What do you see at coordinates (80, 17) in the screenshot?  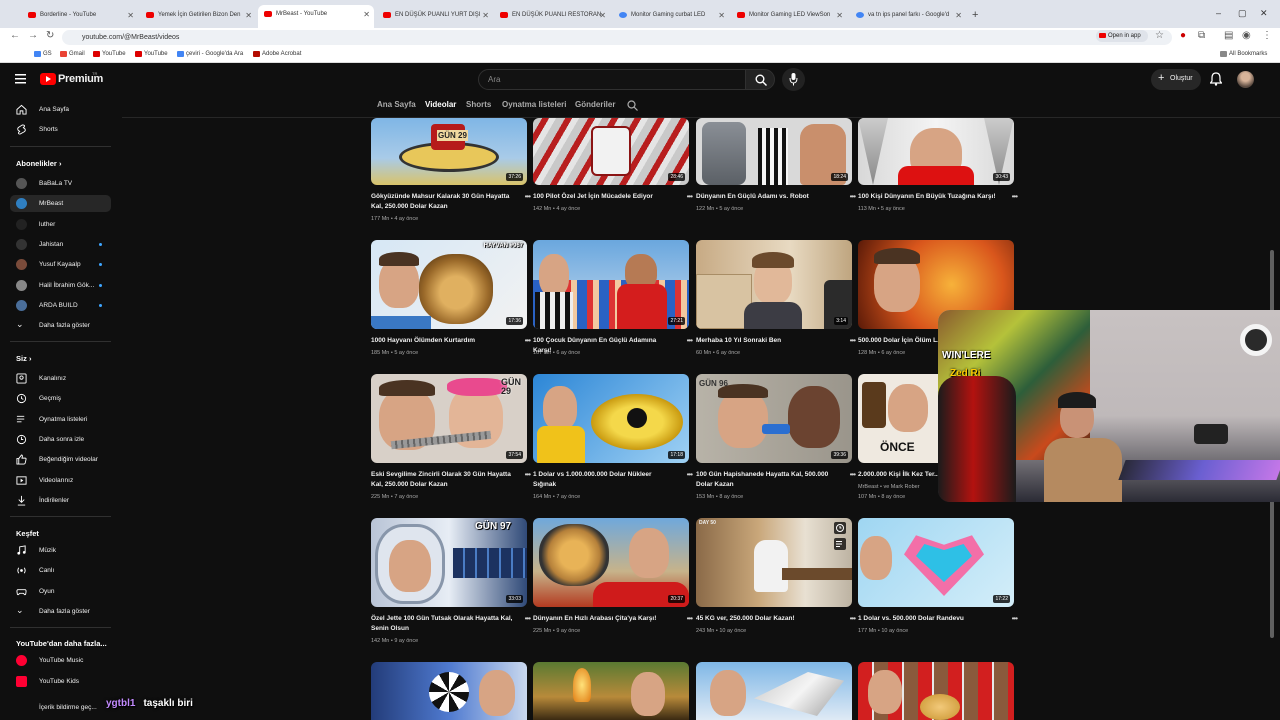 I see `browser-tab: Borderline - YouTube ✕` at bounding box center [80, 17].